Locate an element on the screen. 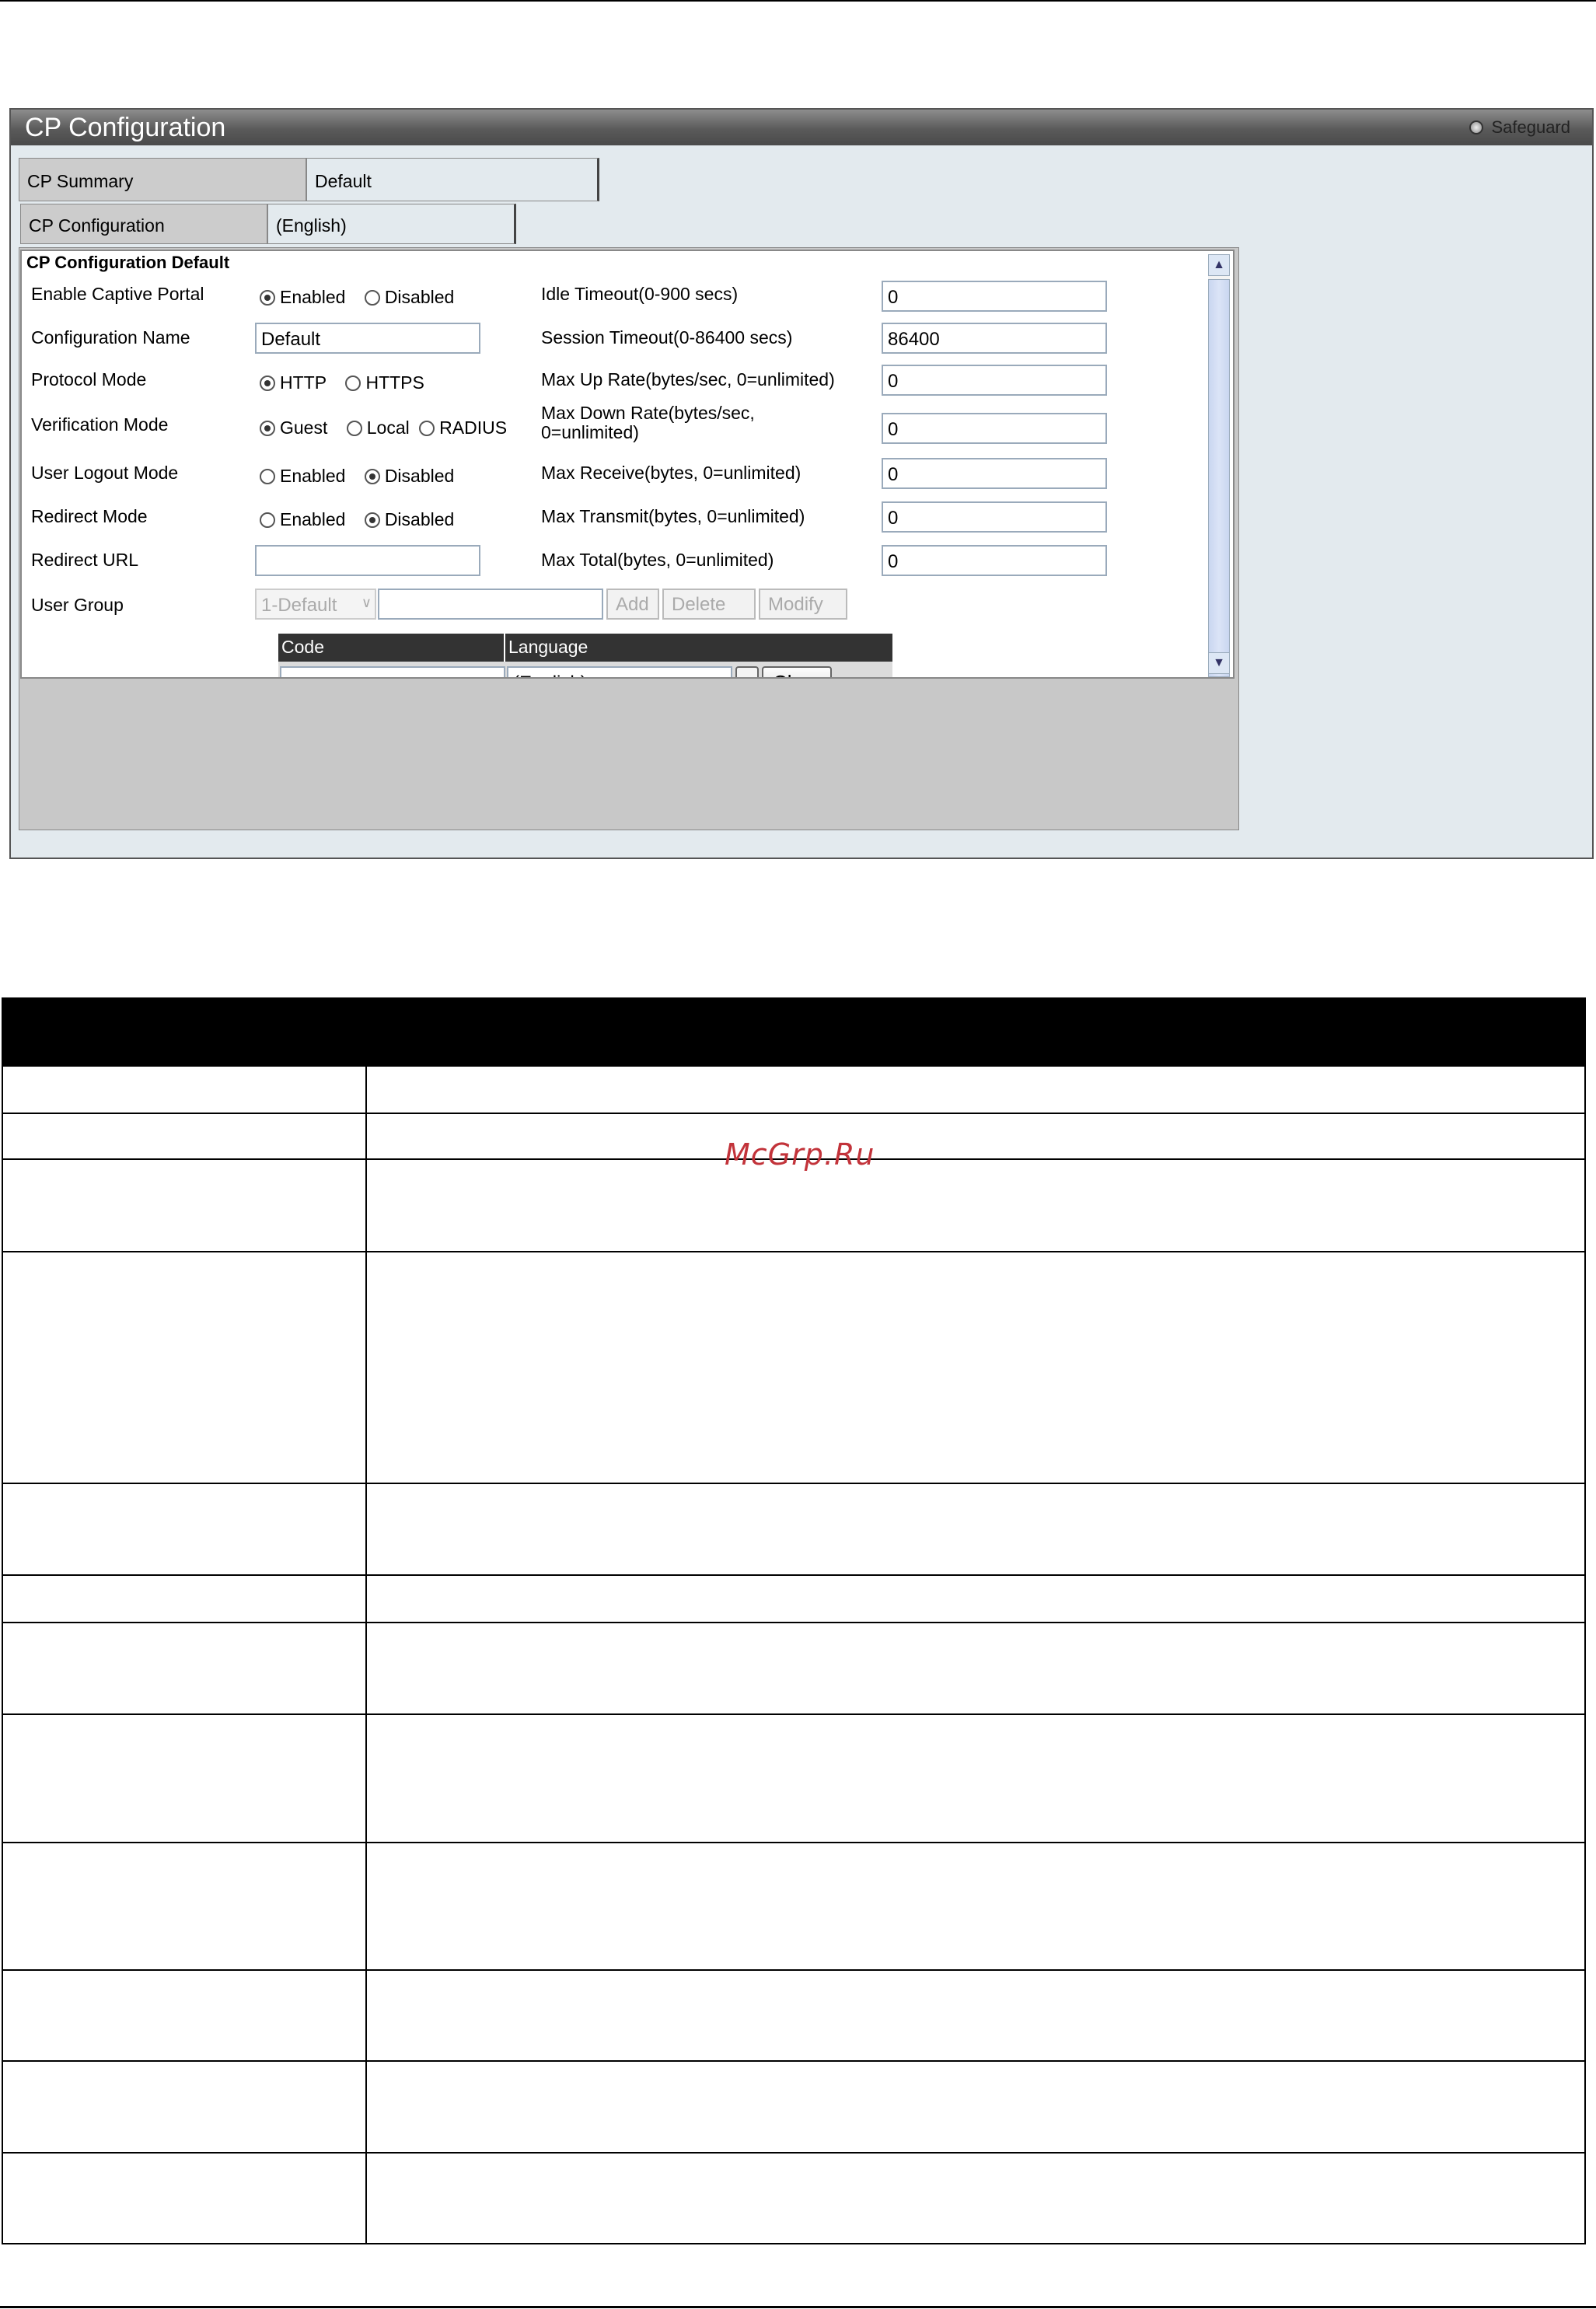 This screenshot has height=2309, width=1596. tab-english: (English) is located at coordinates (392, 224).